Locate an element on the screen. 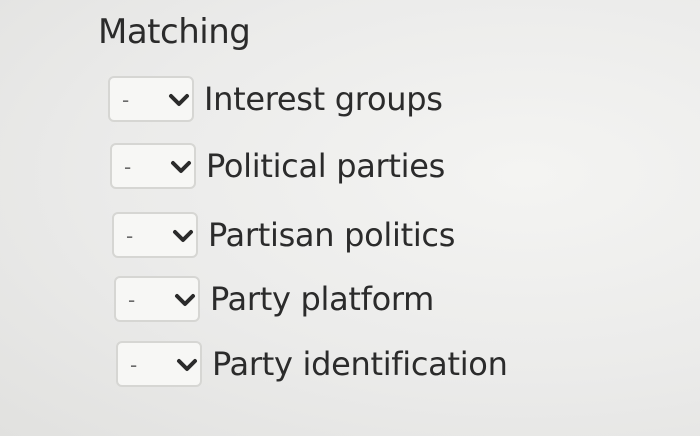  match-row: - Partisan politics is located at coordinates (283, 235).